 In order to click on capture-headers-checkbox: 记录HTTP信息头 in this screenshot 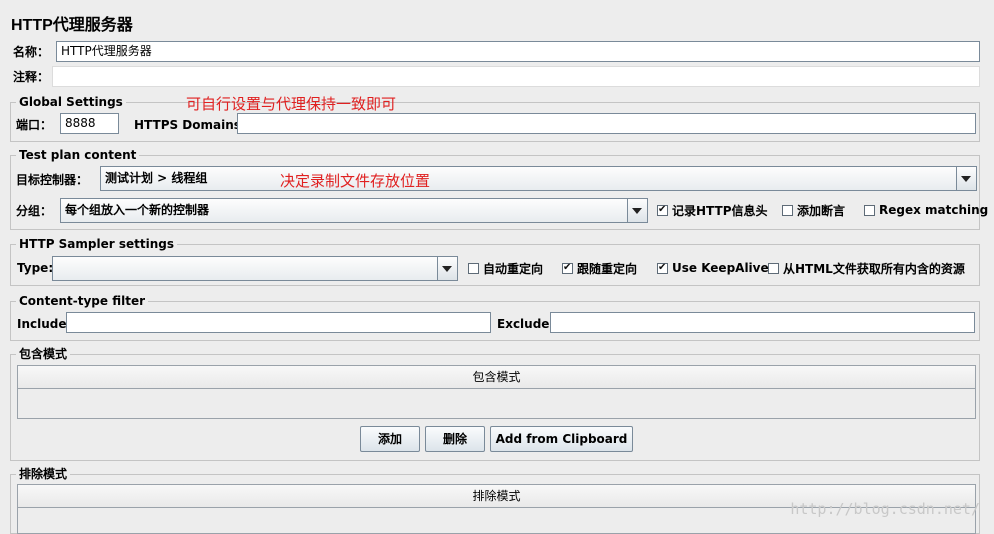, I will do `click(712, 210)`.